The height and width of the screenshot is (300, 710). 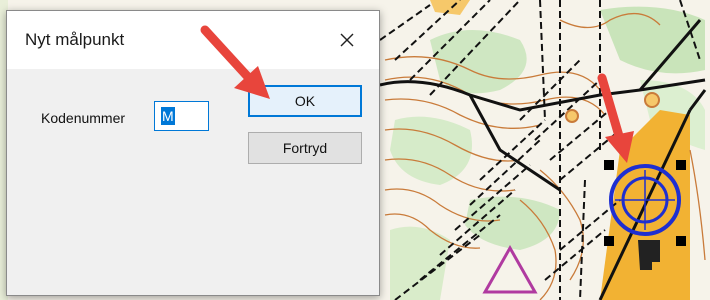 I want to click on ok-button: OK, so click(x=305, y=101).